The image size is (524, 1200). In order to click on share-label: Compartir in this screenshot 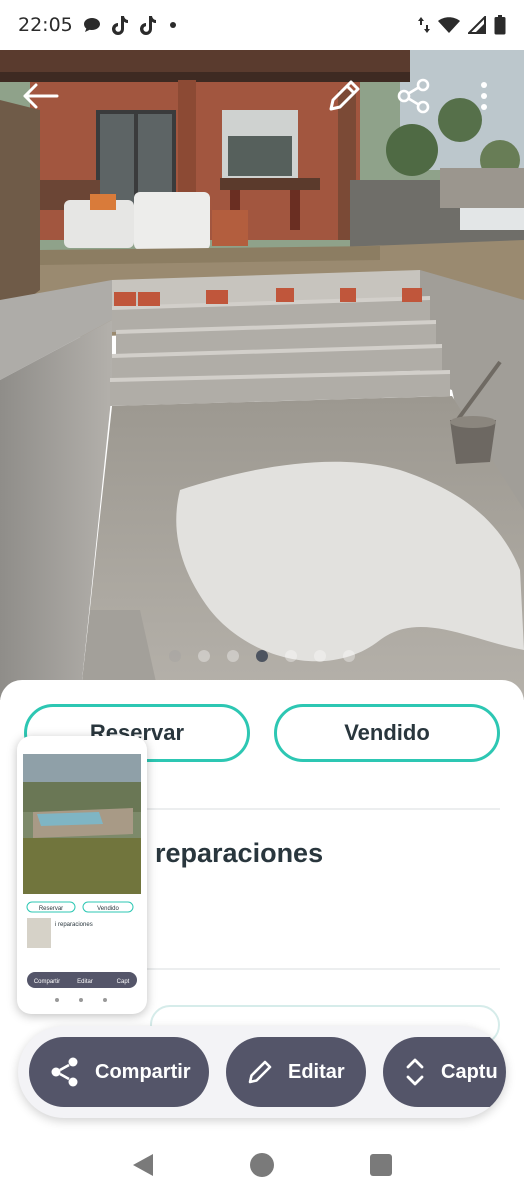, I will do `click(143, 1071)`.